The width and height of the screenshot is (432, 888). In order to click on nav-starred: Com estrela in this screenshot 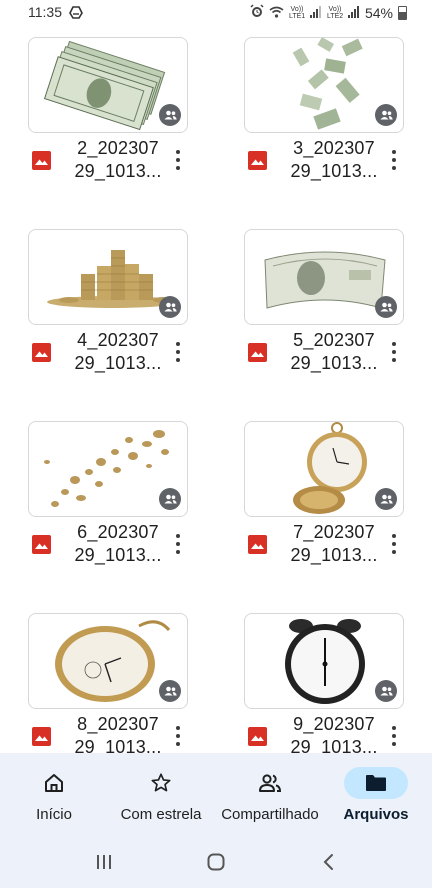, I will do `click(161, 795)`.